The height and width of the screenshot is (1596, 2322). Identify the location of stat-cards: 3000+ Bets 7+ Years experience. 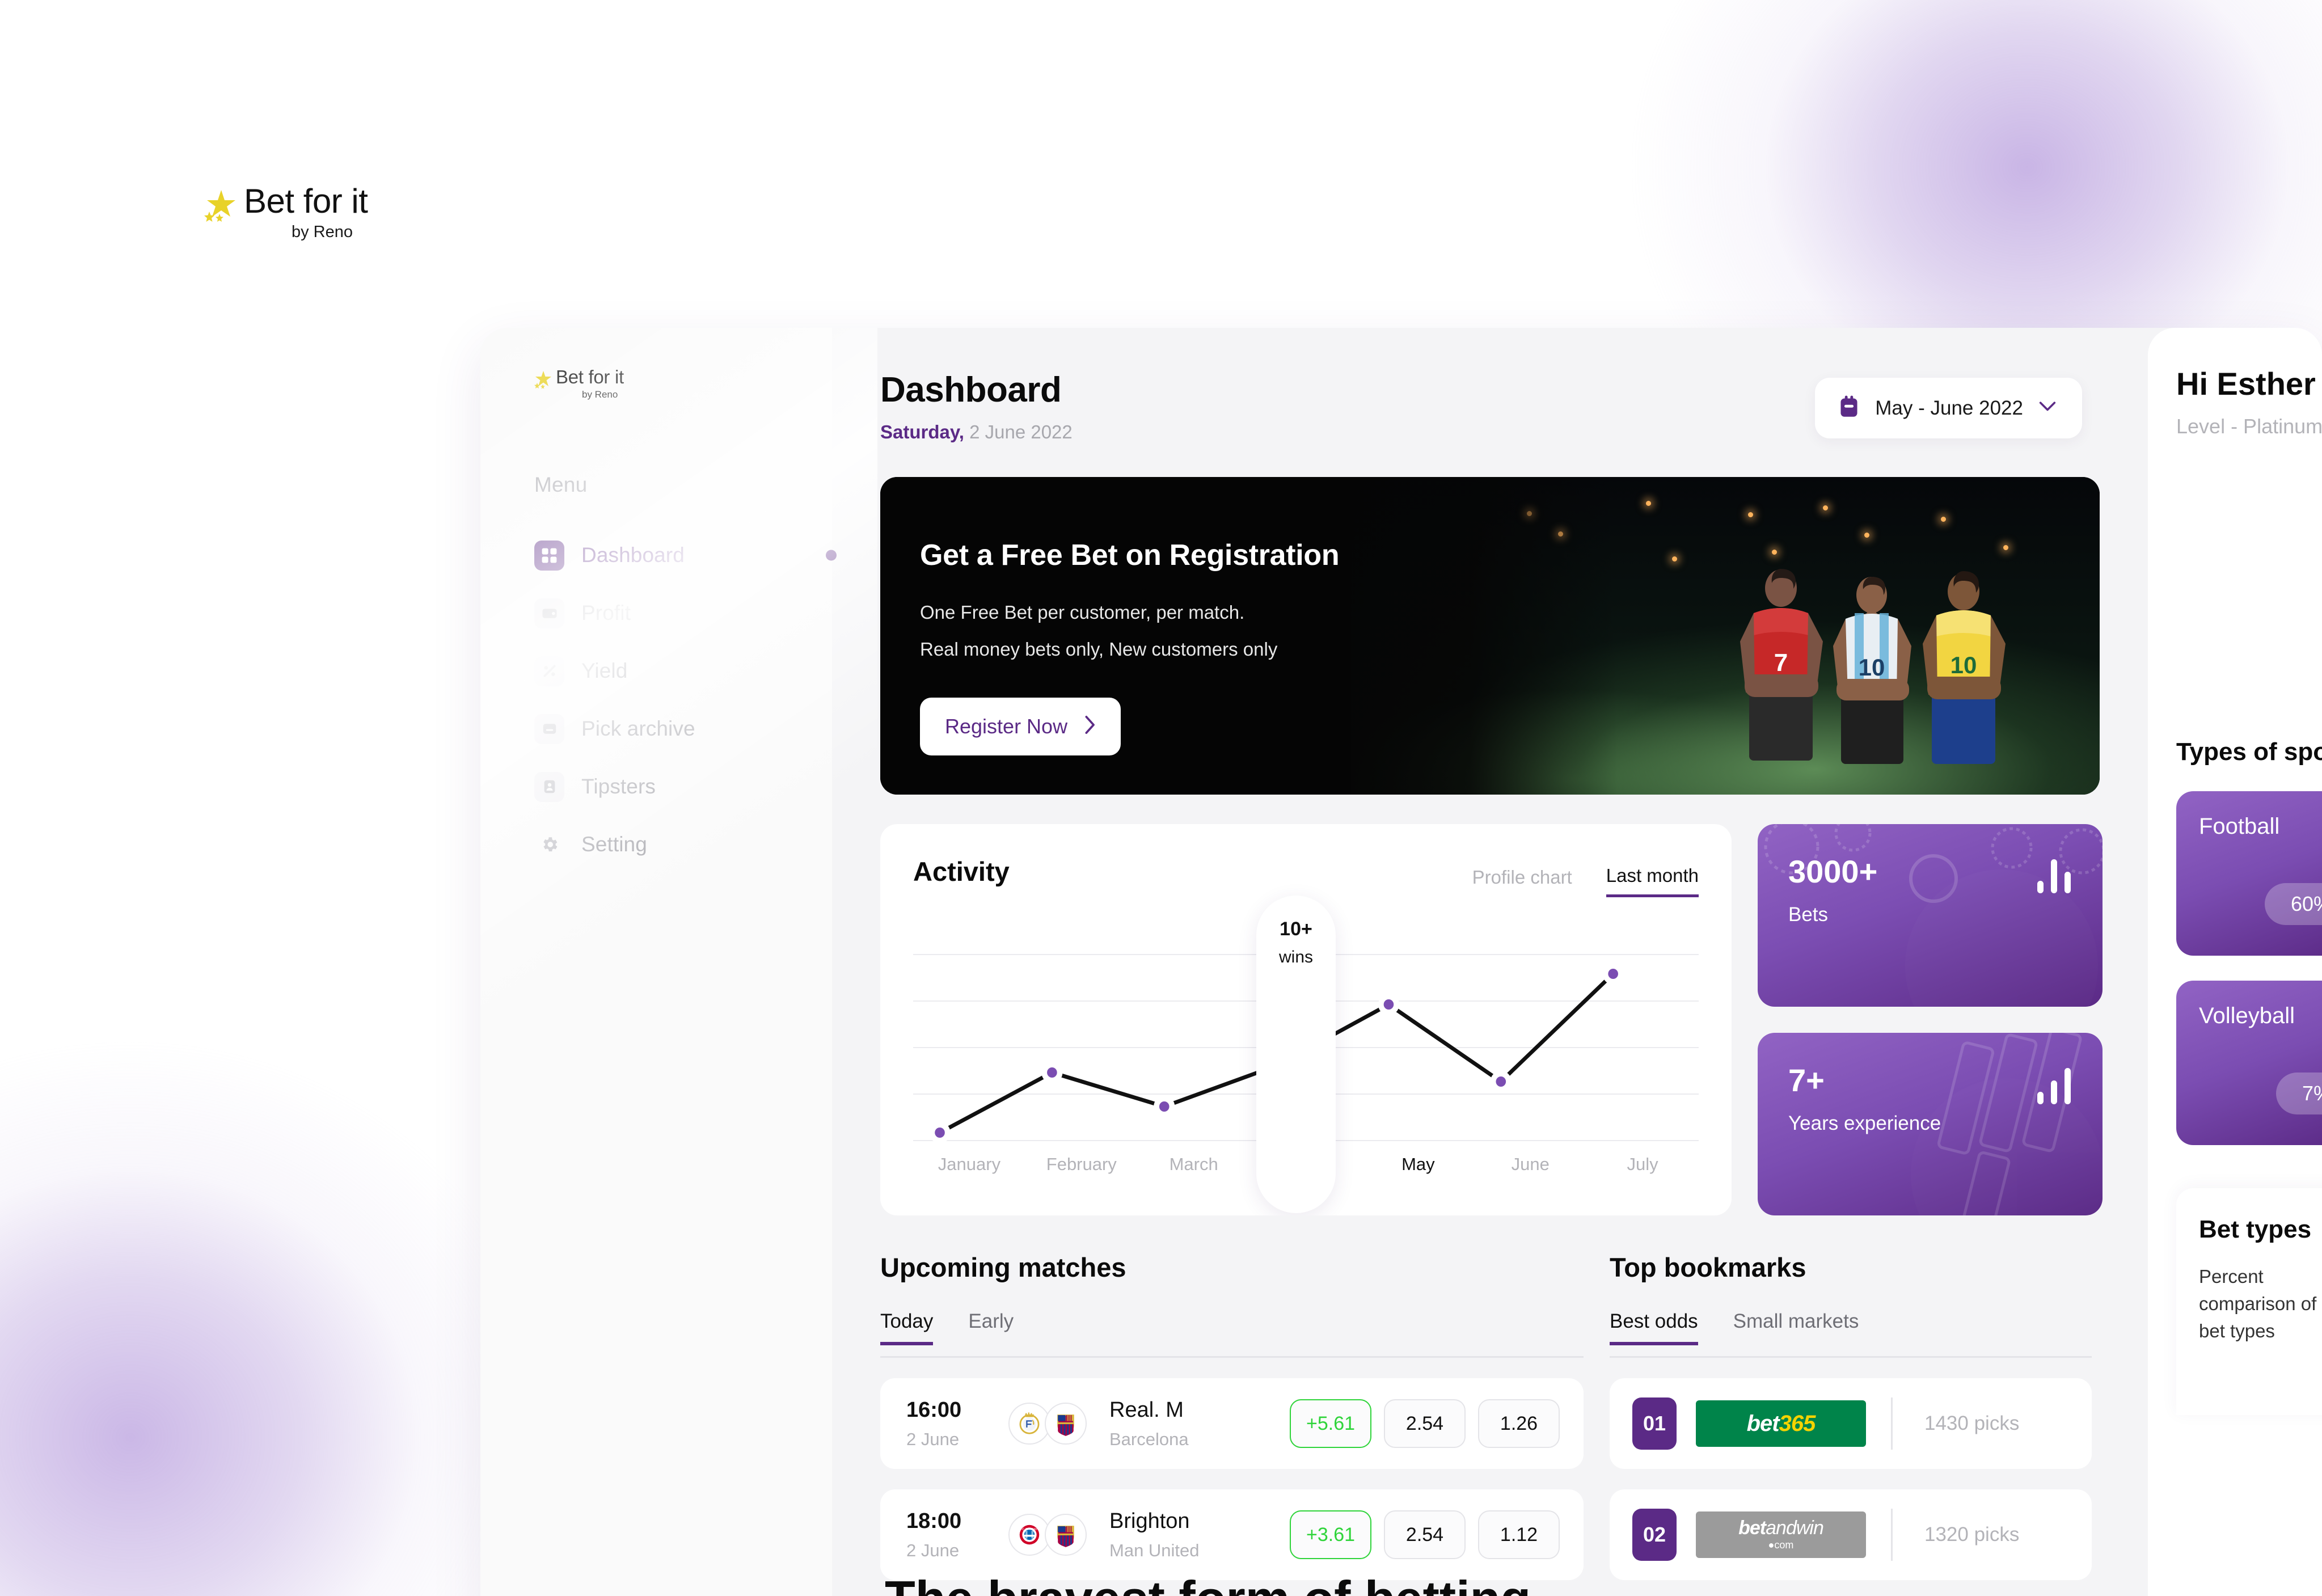
(1930, 1019).